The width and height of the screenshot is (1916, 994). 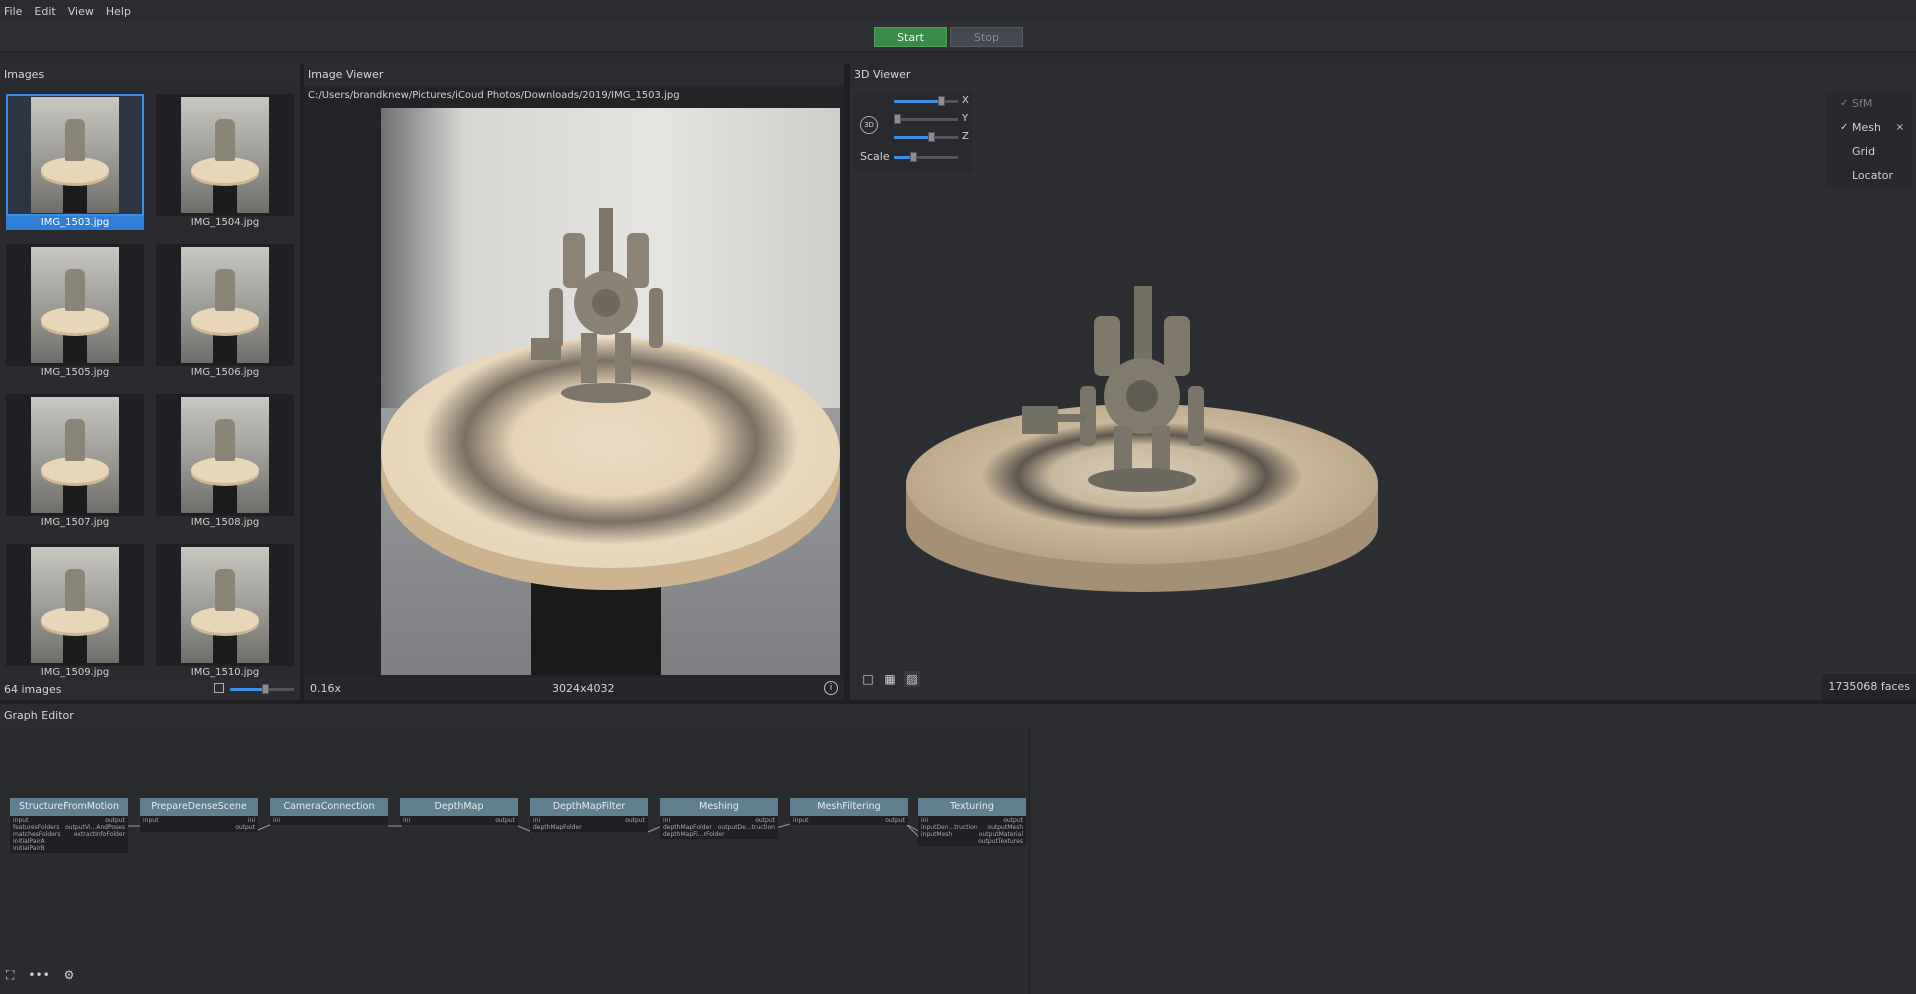 What do you see at coordinates (33, 689) in the screenshot?
I see `image-count: 64 images` at bounding box center [33, 689].